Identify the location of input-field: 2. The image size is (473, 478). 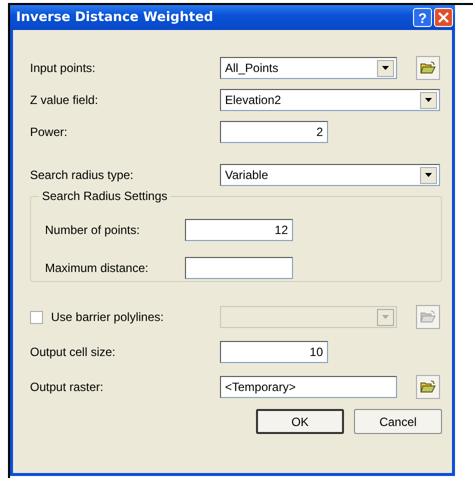
(274, 132).